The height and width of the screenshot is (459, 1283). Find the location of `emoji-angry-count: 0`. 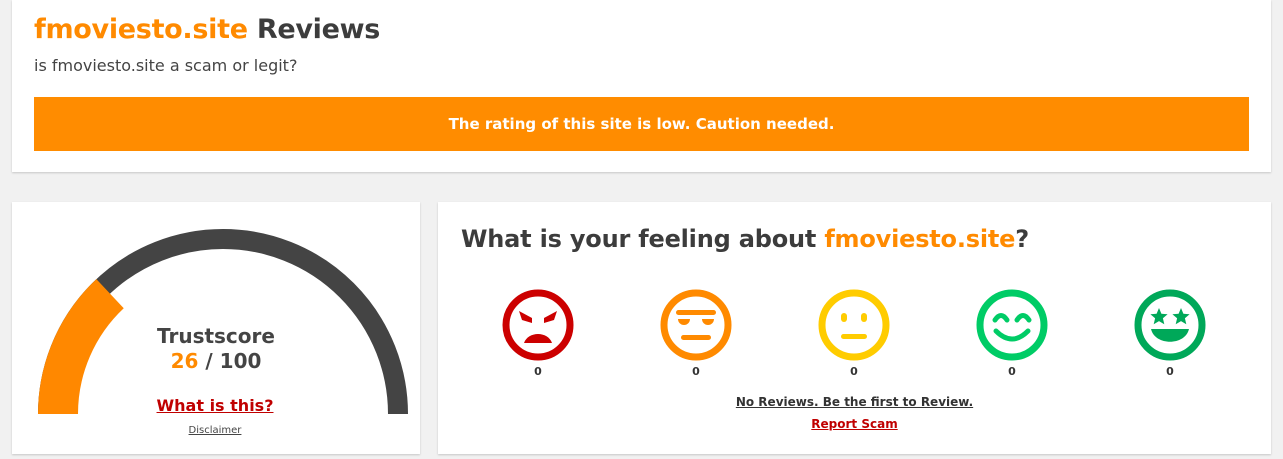

emoji-angry-count: 0 is located at coordinates (538, 371).